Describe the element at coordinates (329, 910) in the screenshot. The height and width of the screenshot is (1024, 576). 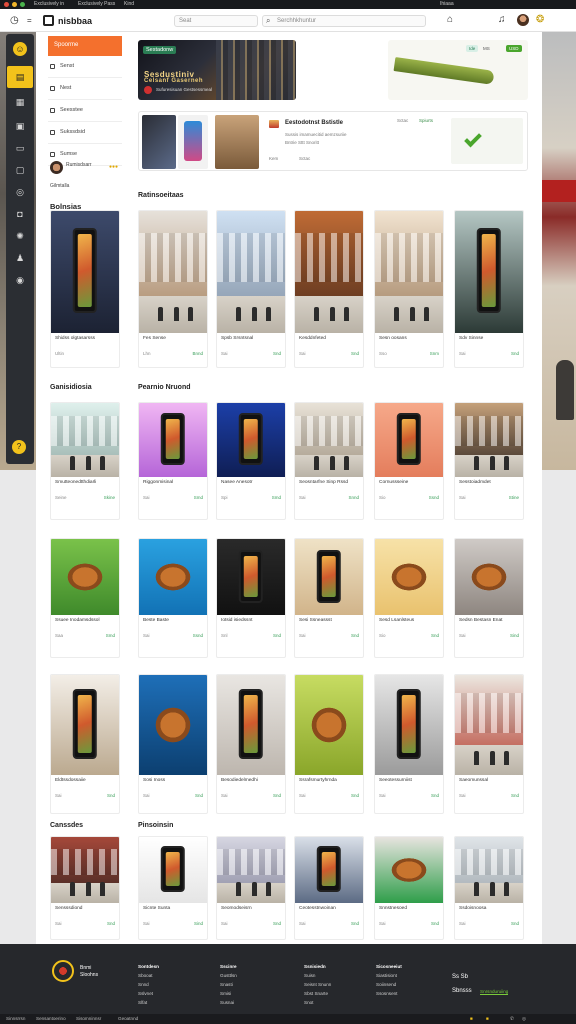
I see `product-title: Ceotesstnwoinan` at that location.